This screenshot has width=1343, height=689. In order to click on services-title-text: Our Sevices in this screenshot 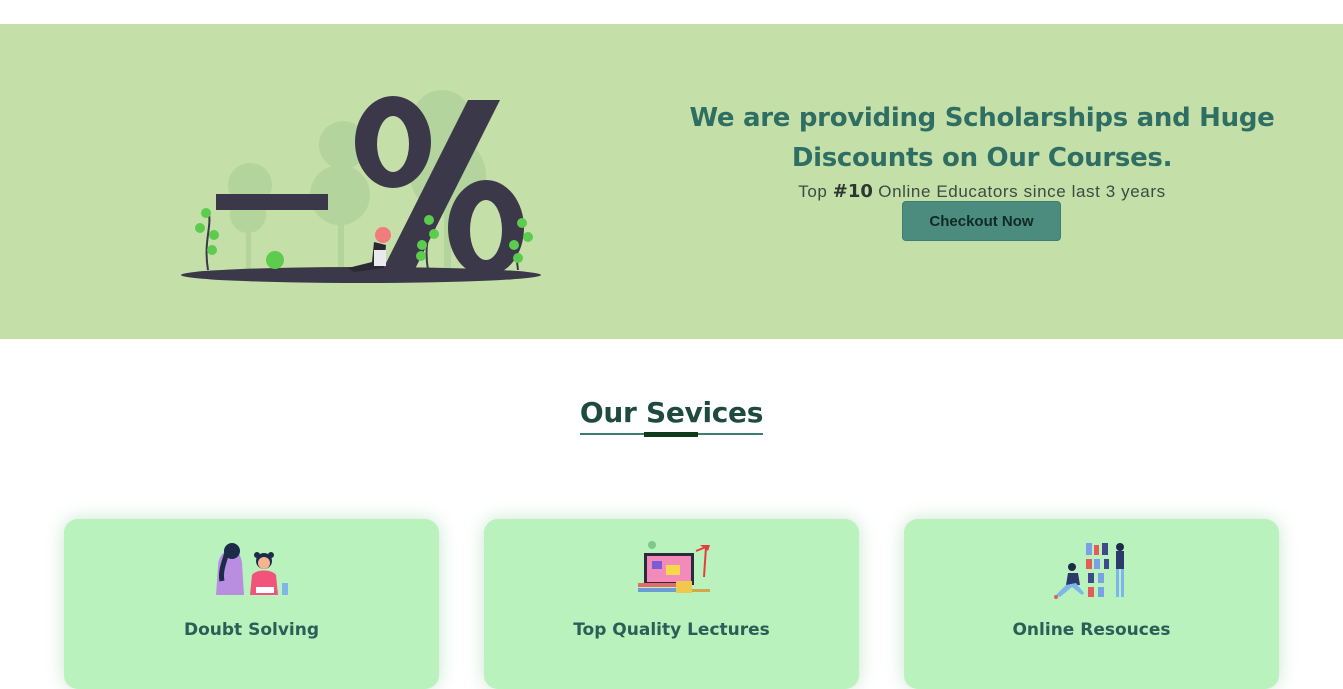, I will do `click(671, 412)`.